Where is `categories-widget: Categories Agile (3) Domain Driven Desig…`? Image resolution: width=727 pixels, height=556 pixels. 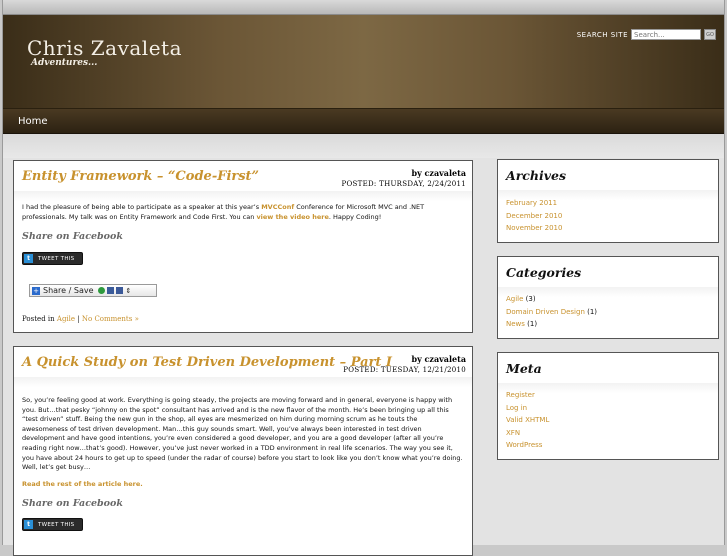 categories-widget: Categories Agile (3) Domain Driven Desig… is located at coordinates (608, 297).